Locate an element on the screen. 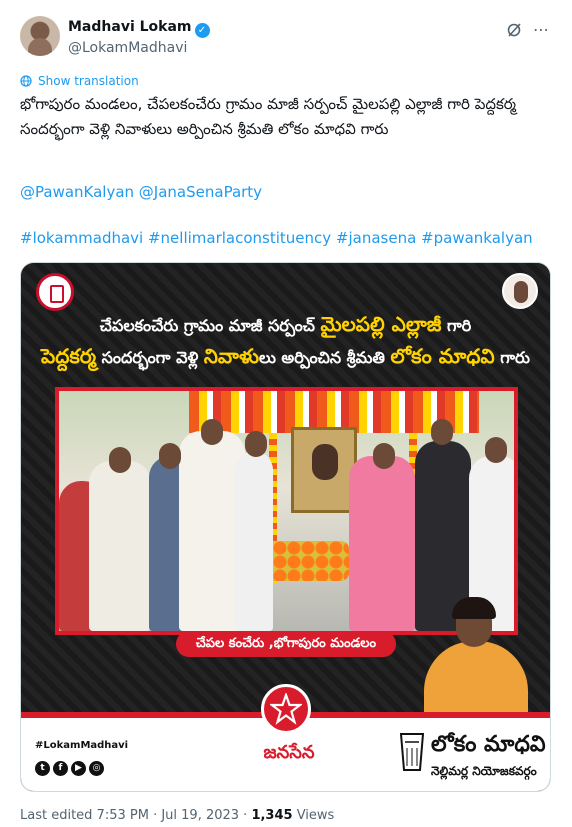  show-translation-link: Show translation is located at coordinates (79, 81).